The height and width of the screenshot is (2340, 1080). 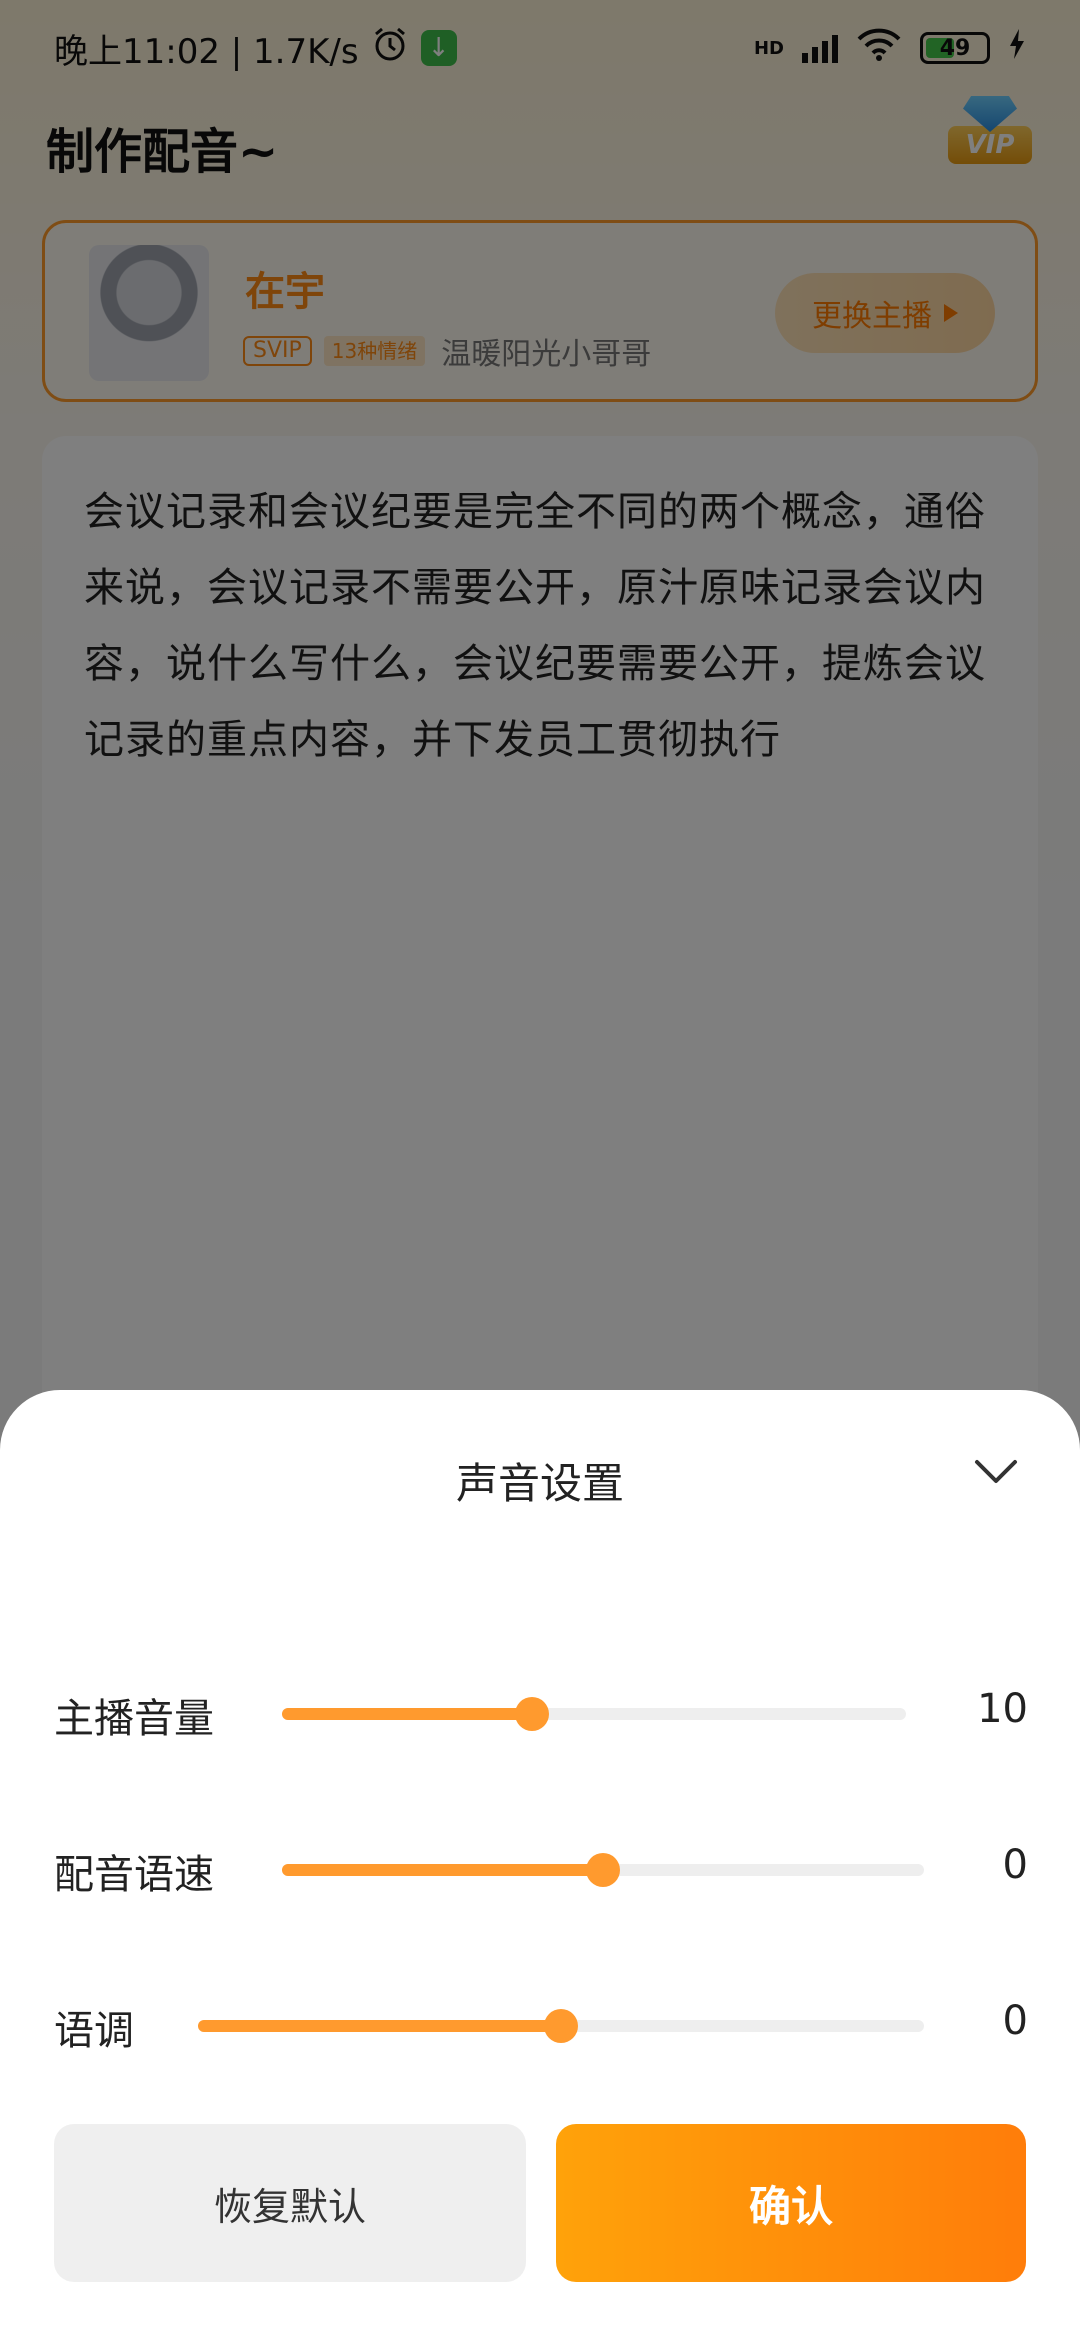 What do you see at coordinates (594, 1714) in the screenshot?
I see `volume-slider` at bounding box center [594, 1714].